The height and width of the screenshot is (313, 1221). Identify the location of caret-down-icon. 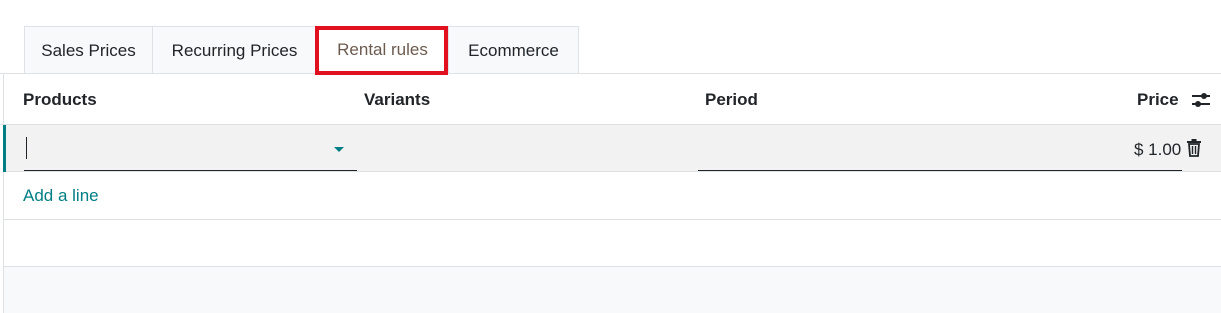
(339, 149).